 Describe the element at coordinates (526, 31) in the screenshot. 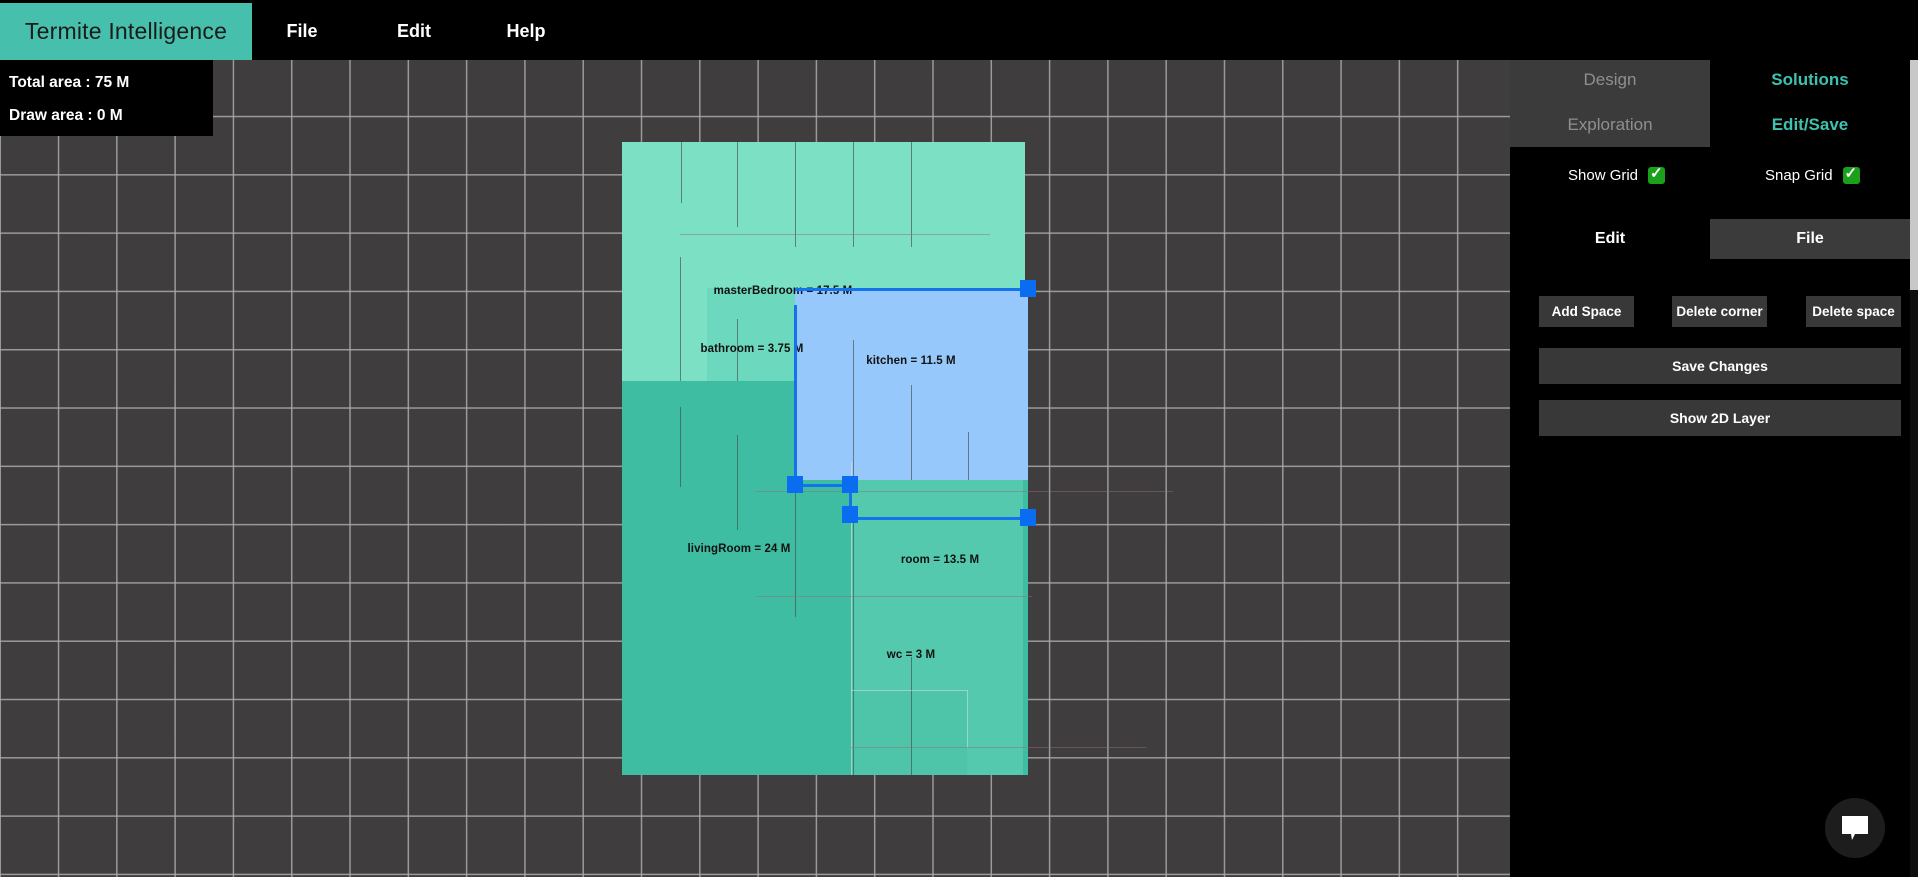

I see `menu-item-help: Help` at that location.